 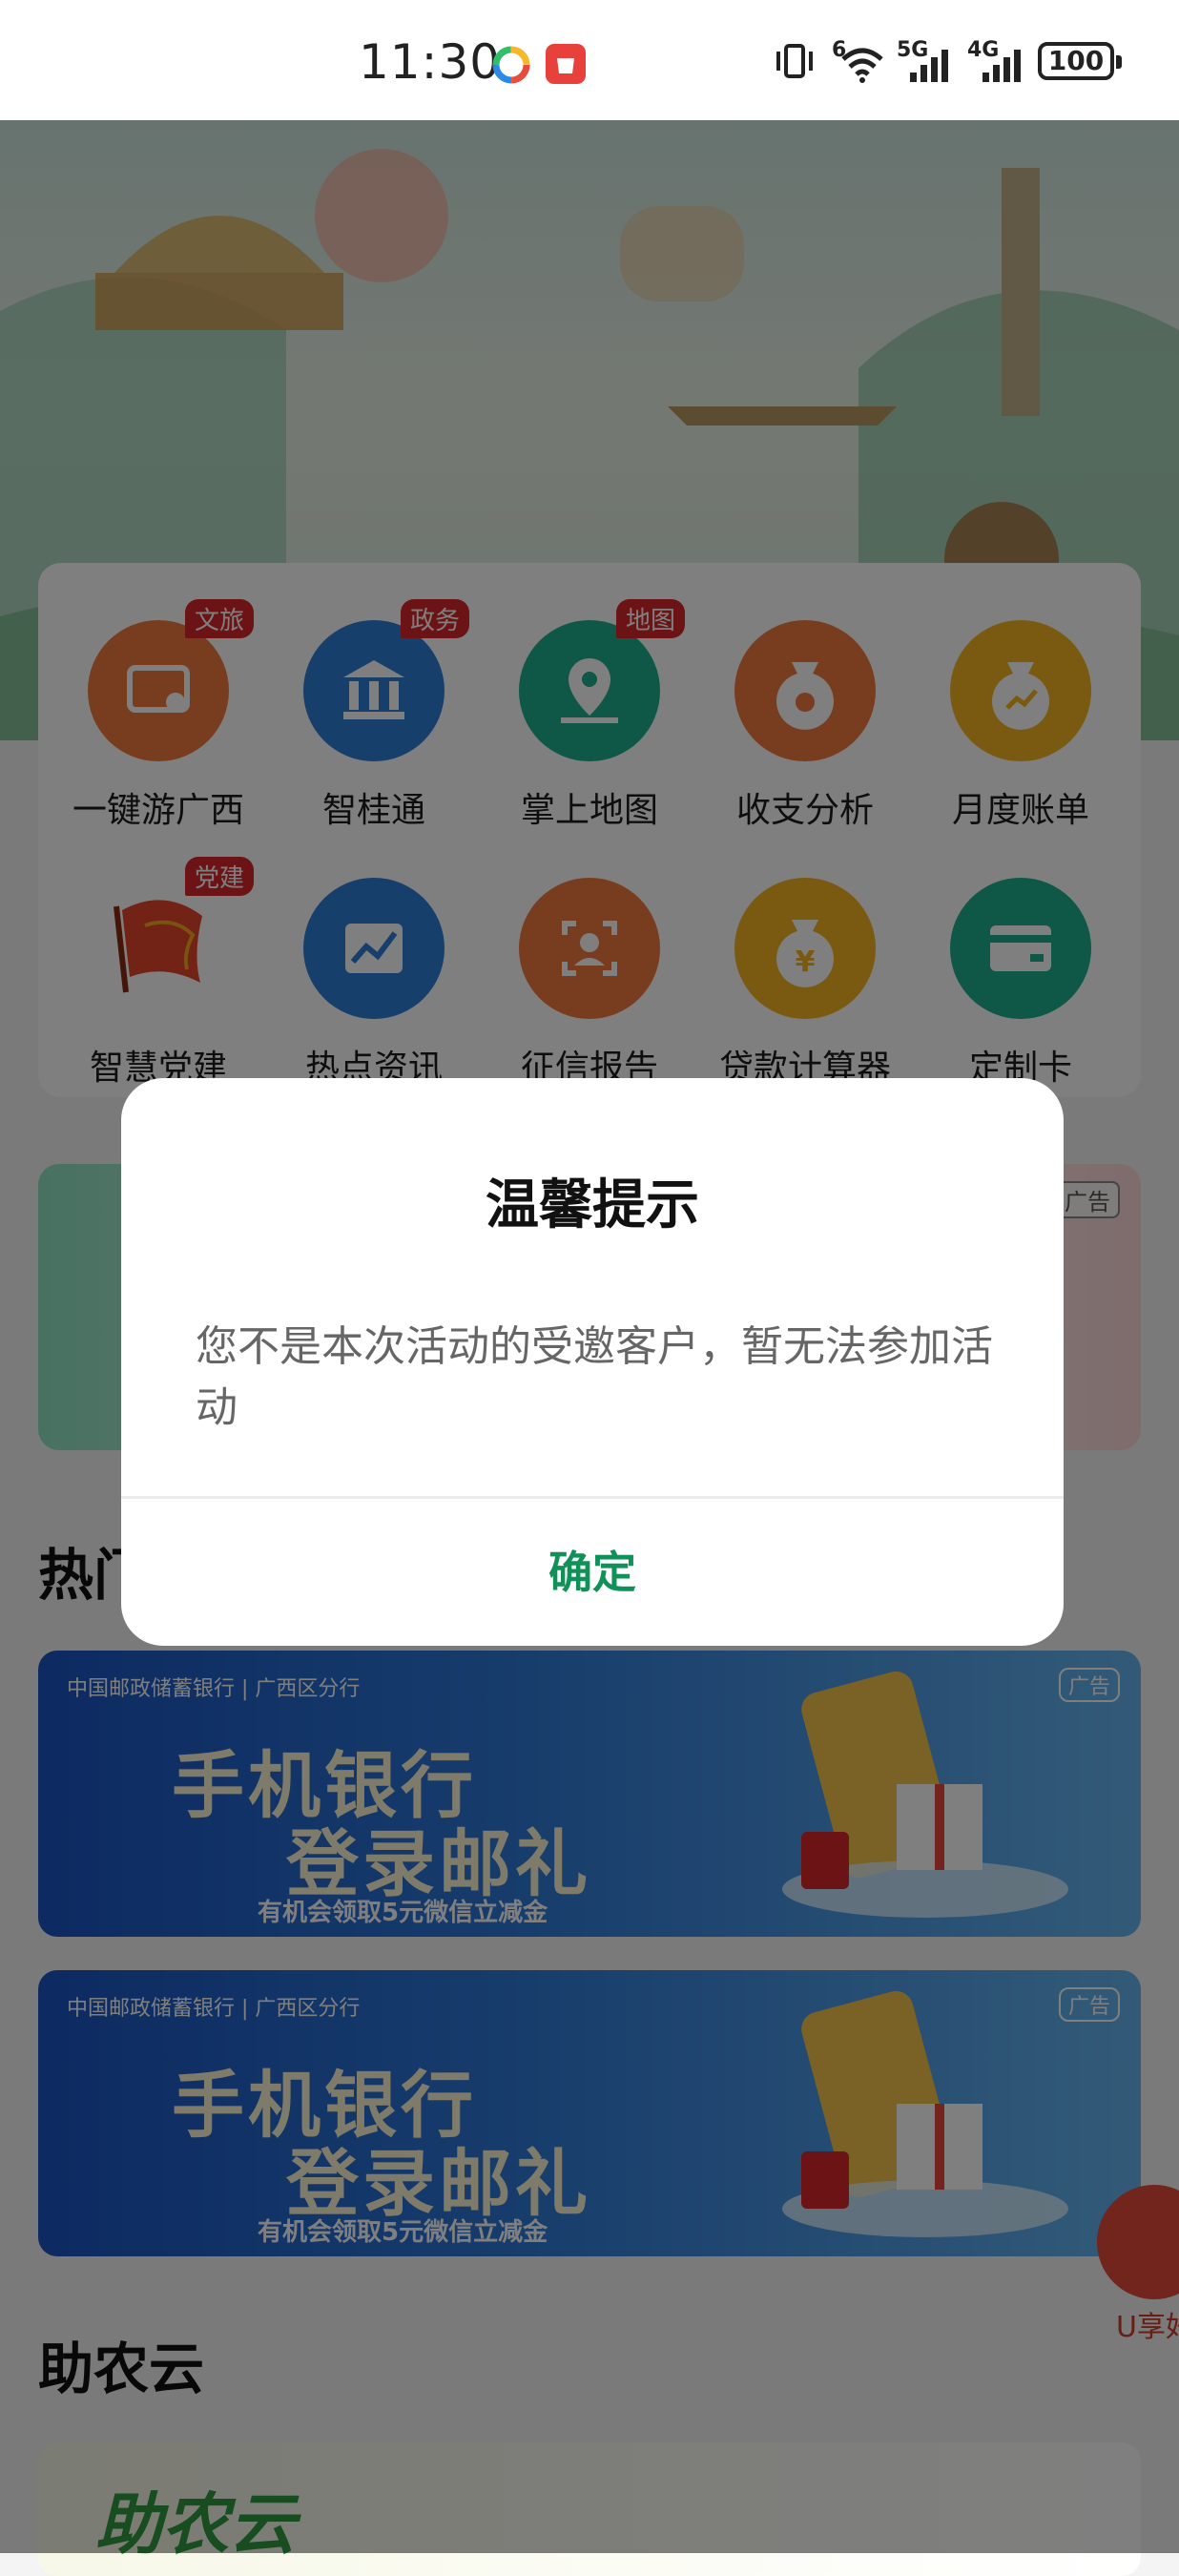 What do you see at coordinates (431, 62) in the screenshot?
I see `status-time: 11:30` at bounding box center [431, 62].